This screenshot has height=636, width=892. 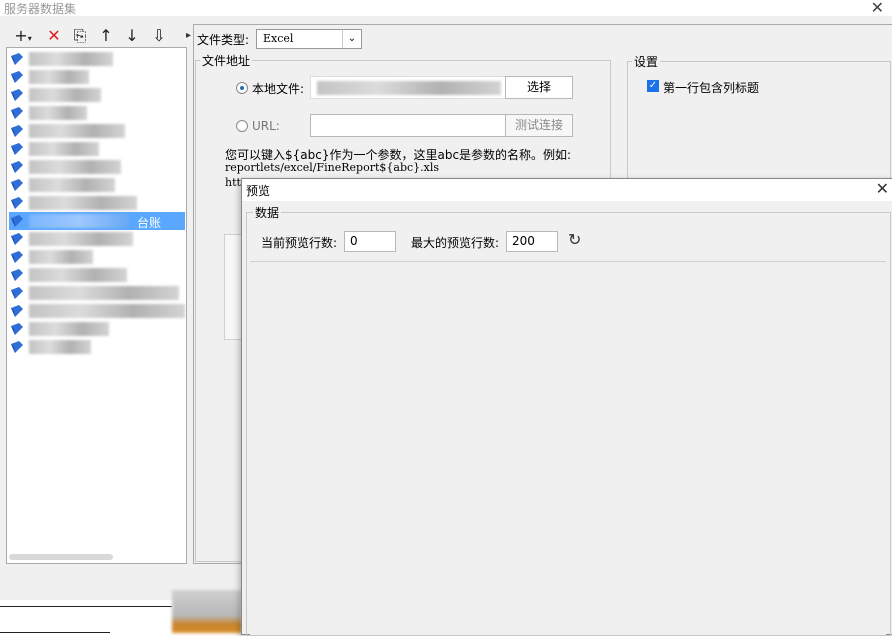 What do you see at coordinates (332, 167) in the screenshot?
I see `param-example: reportlets/excel/FineReport${abc}.xls` at bounding box center [332, 167].